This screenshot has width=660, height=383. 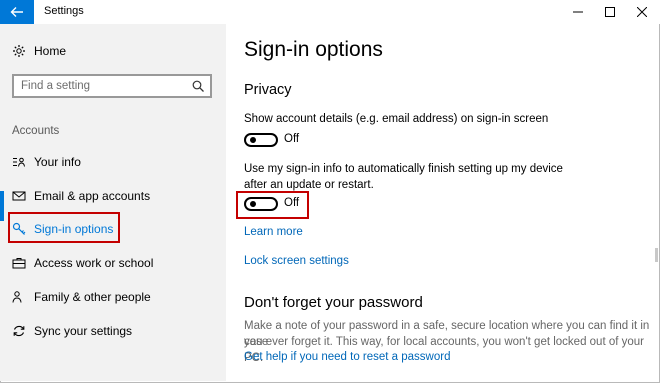 I want to click on briefcase-icon, so click(x=19, y=263).